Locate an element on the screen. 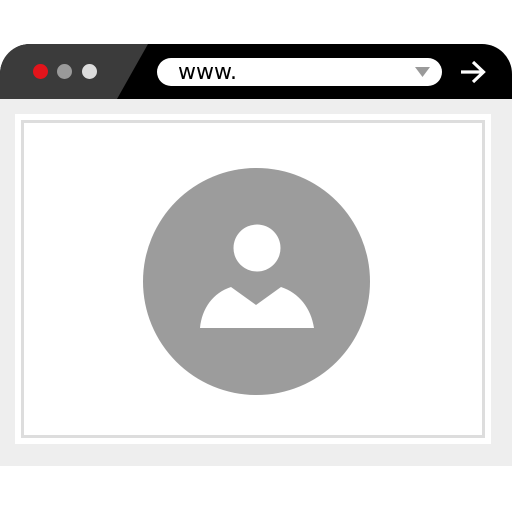  maximize-window-dot is located at coordinates (89, 71).